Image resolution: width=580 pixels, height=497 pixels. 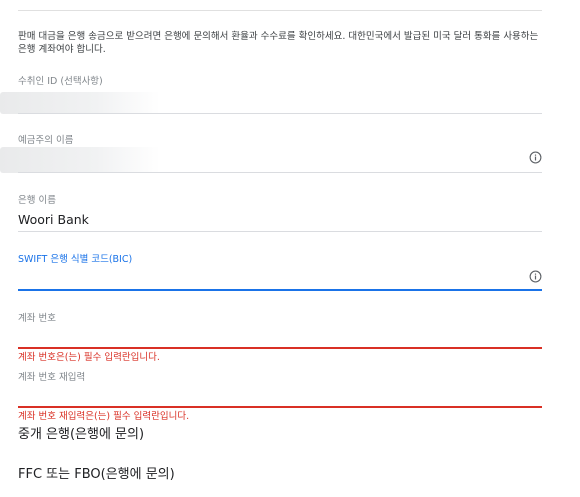 I want to click on swift-code-label: SWIFT 은행 식별 코드(BIC), so click(x=75, y=259).